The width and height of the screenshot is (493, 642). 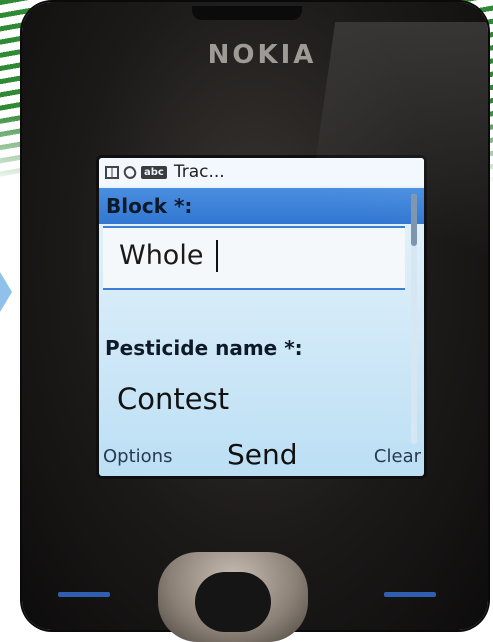 I want to click on input-mode-indicator: abc, so click(x=154, y=172).